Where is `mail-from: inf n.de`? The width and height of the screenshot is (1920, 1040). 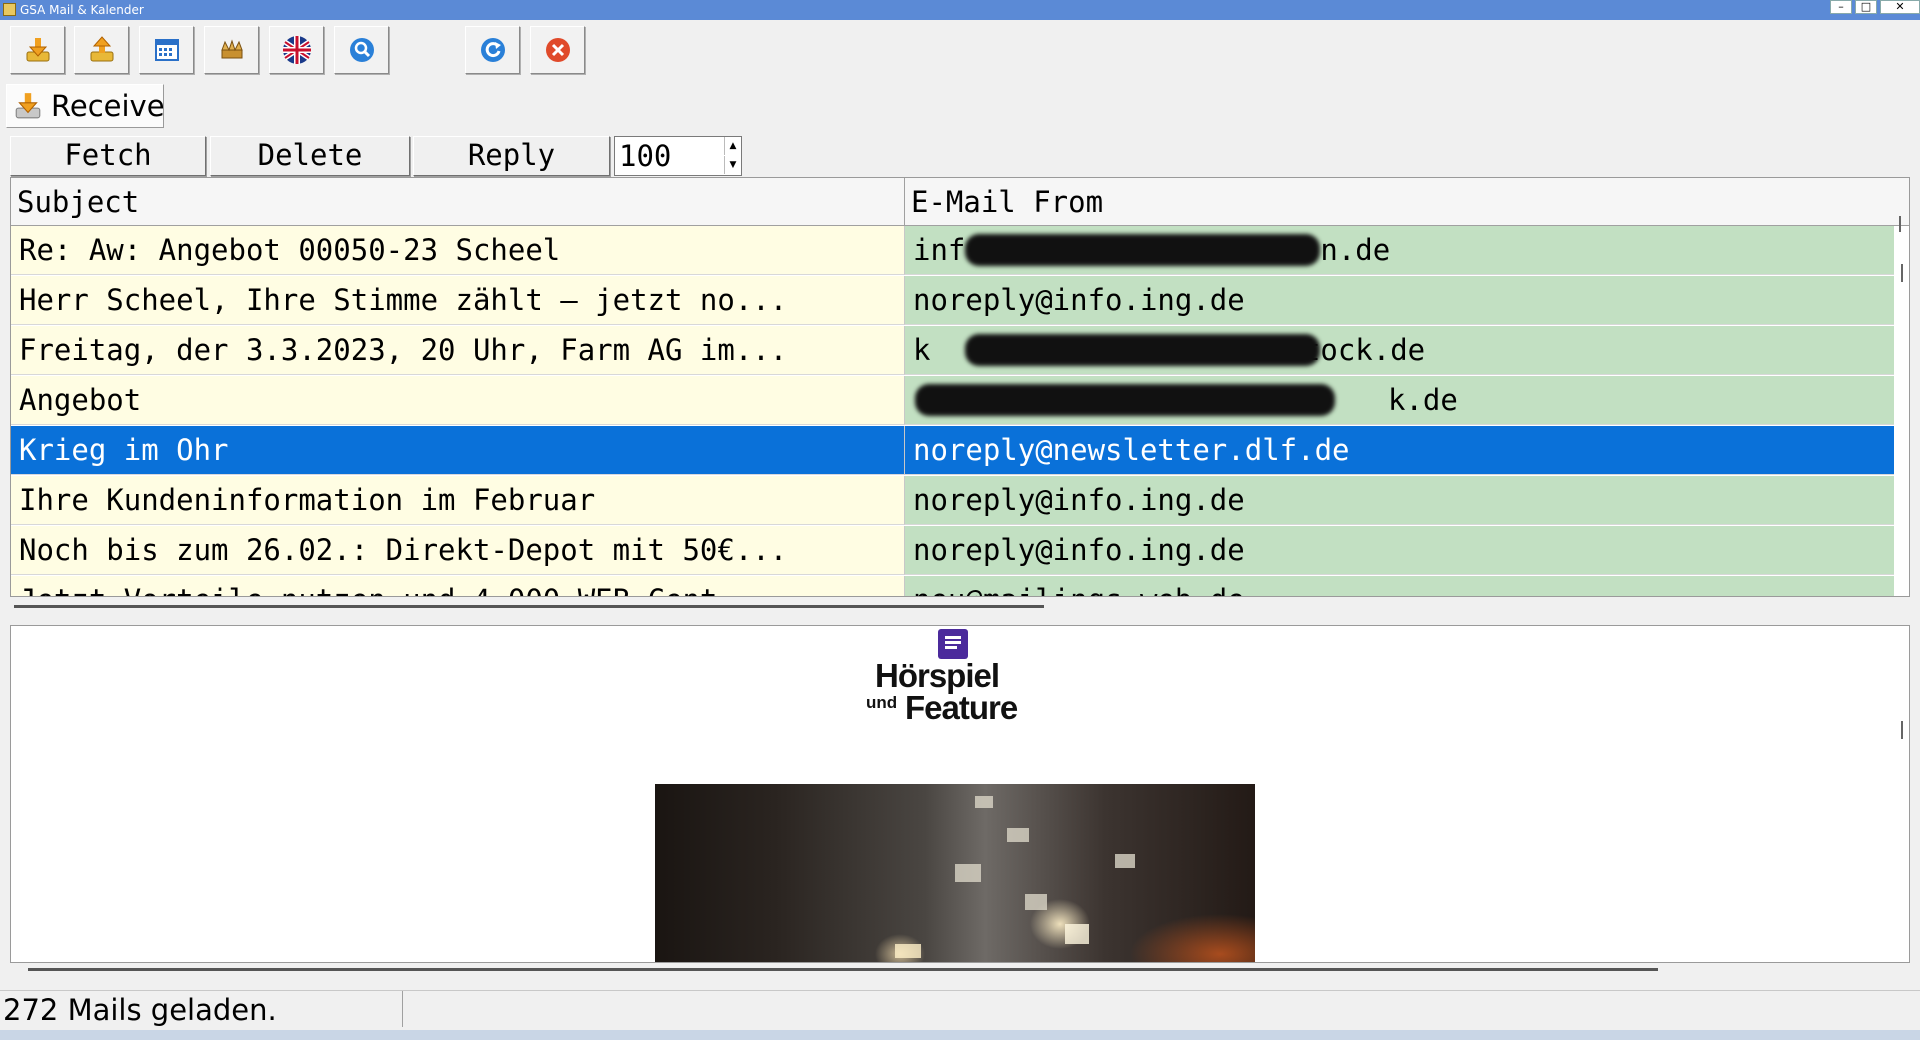 mail-from: inf n.de is located at coordinates (1399, 250).